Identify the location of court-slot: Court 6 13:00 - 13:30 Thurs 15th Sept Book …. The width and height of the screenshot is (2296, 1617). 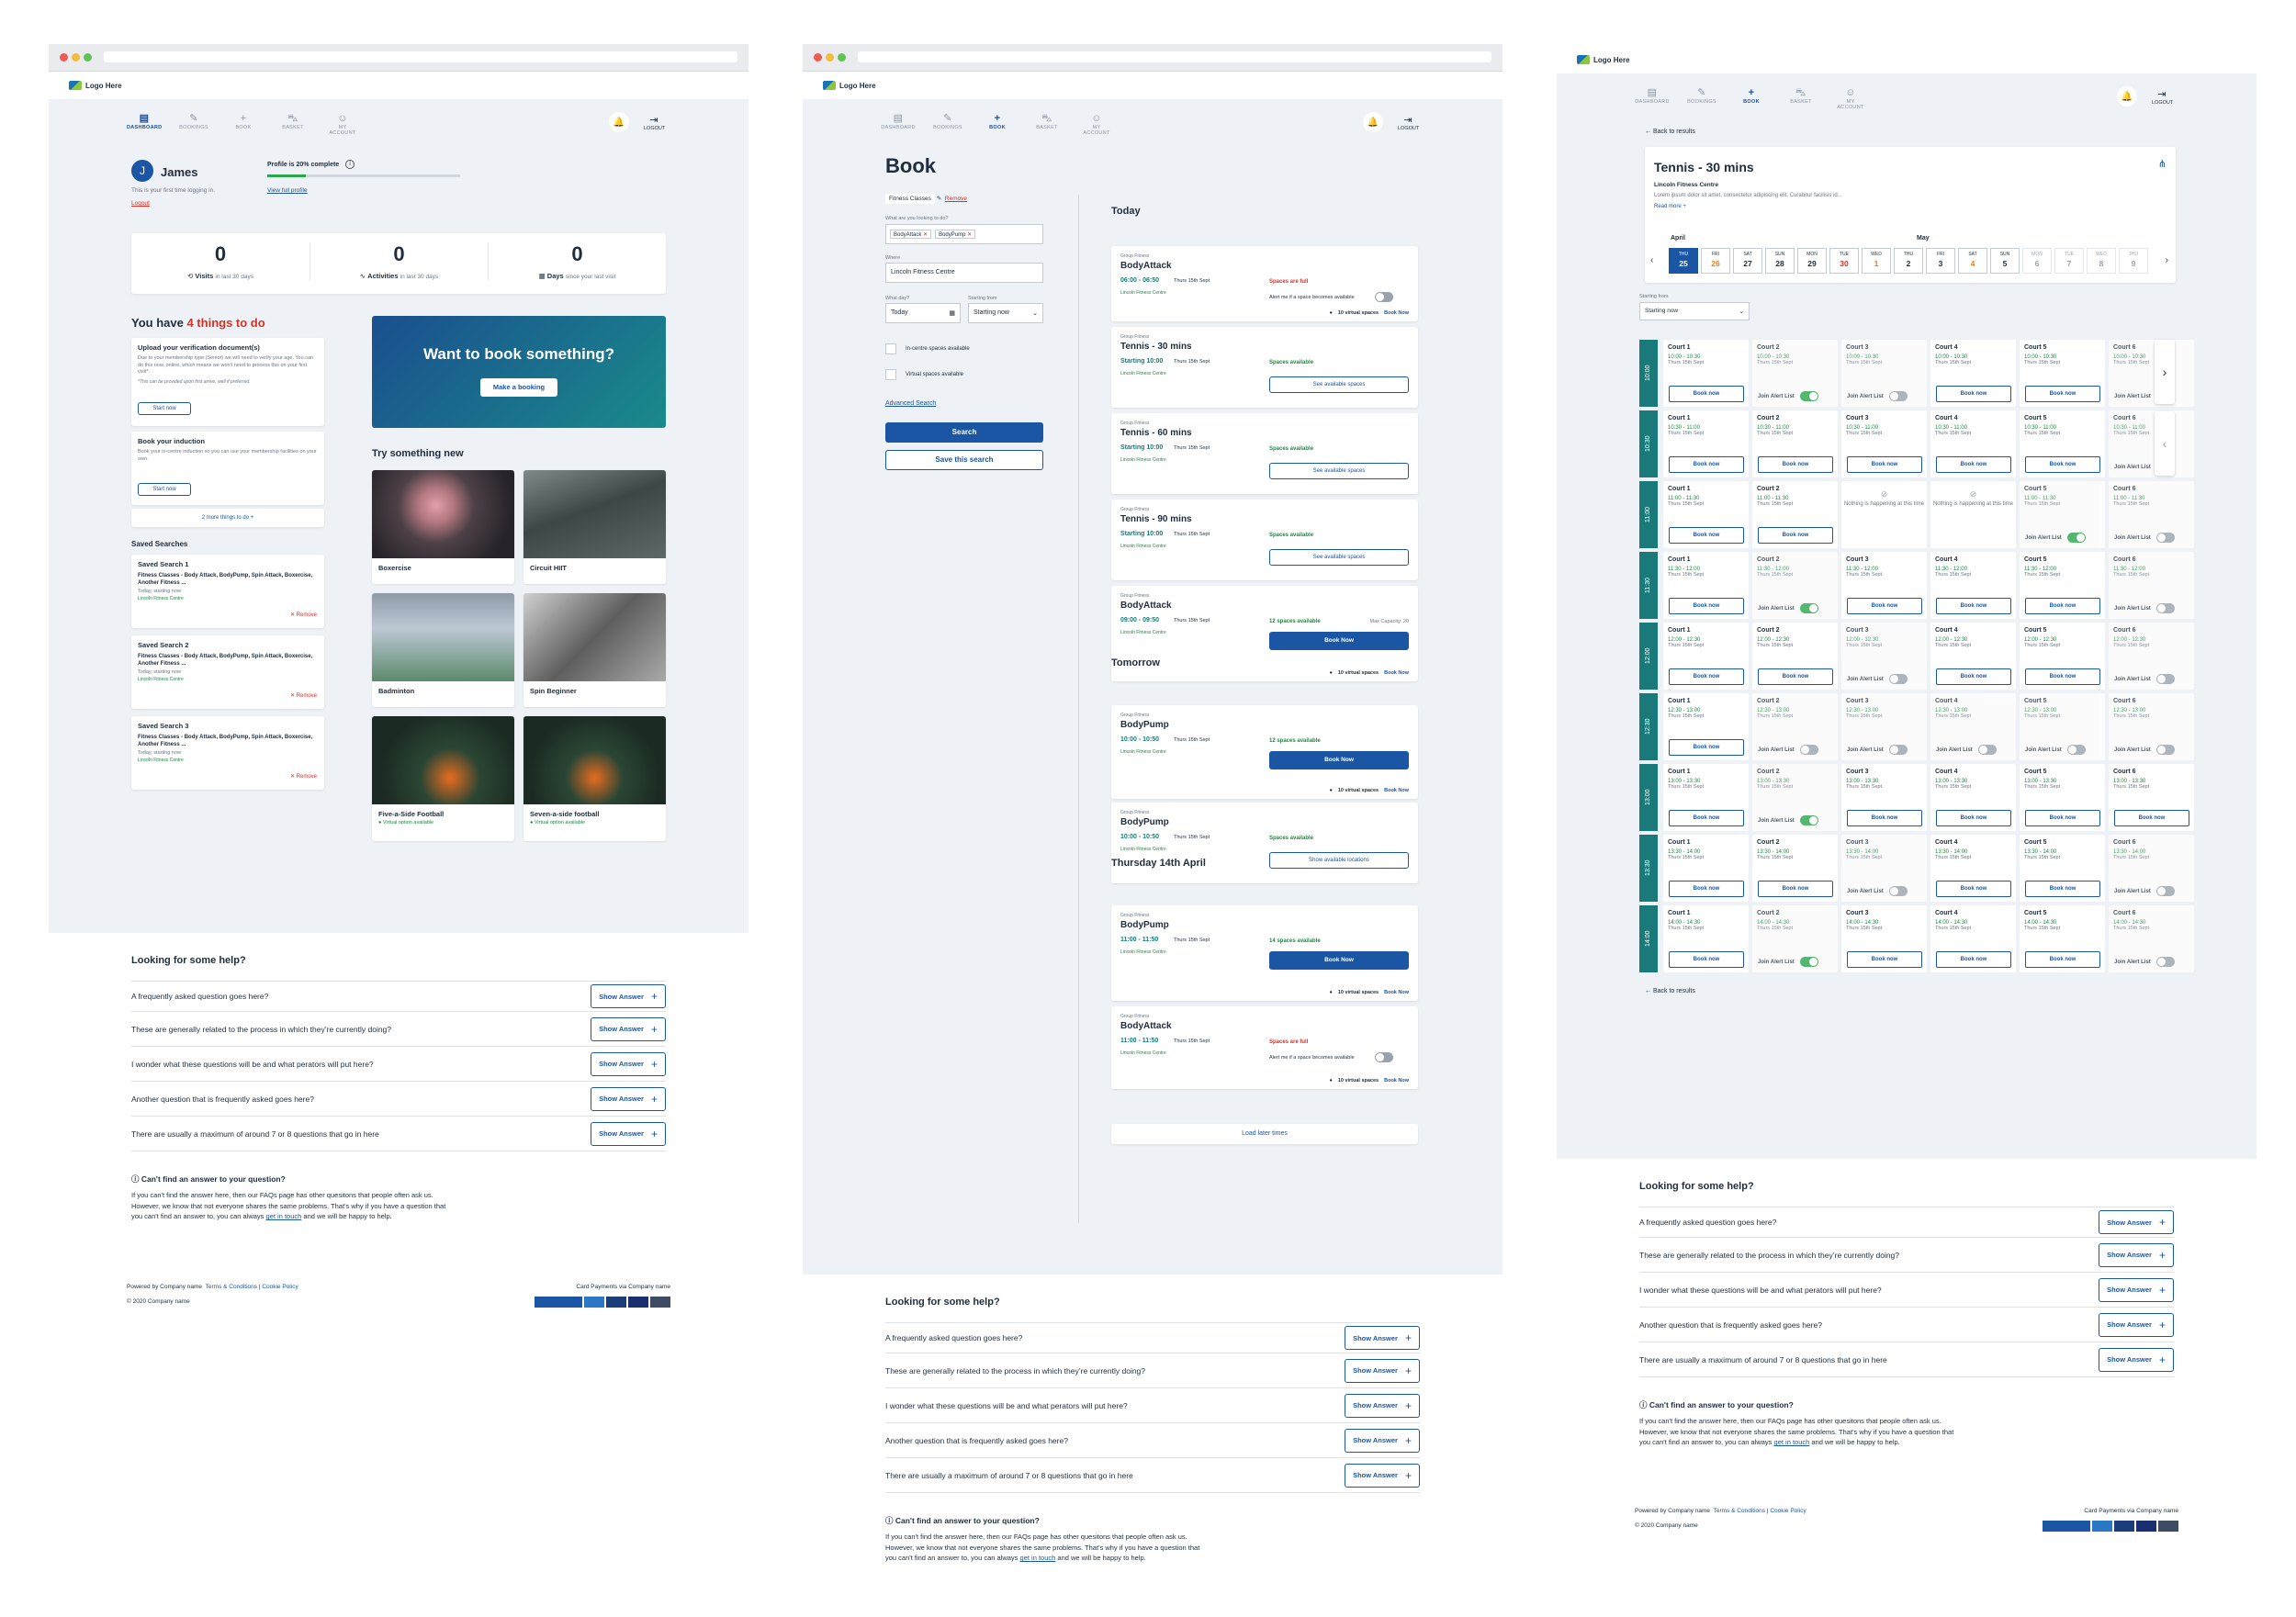
(2151, 797).